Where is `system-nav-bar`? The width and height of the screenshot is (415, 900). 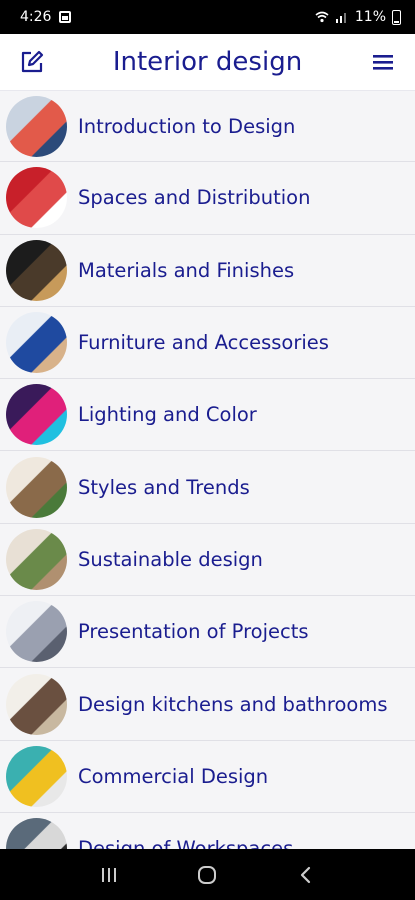
system-nav-bar is located at coordinates (207, 874).